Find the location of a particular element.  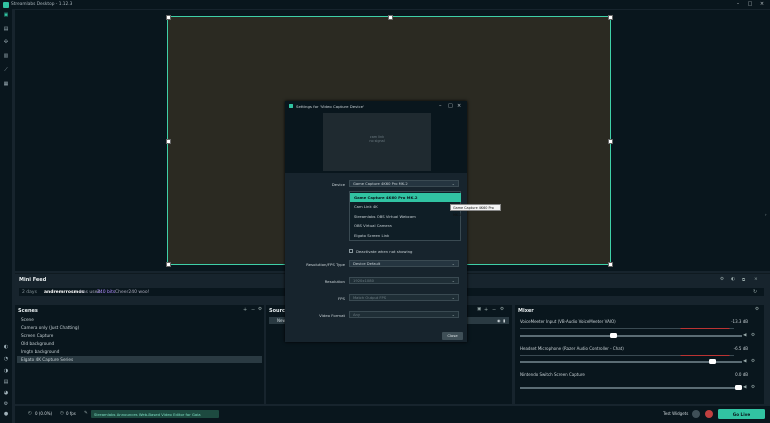

scene-item: Screen Capture is located at coordinates (139, 335).